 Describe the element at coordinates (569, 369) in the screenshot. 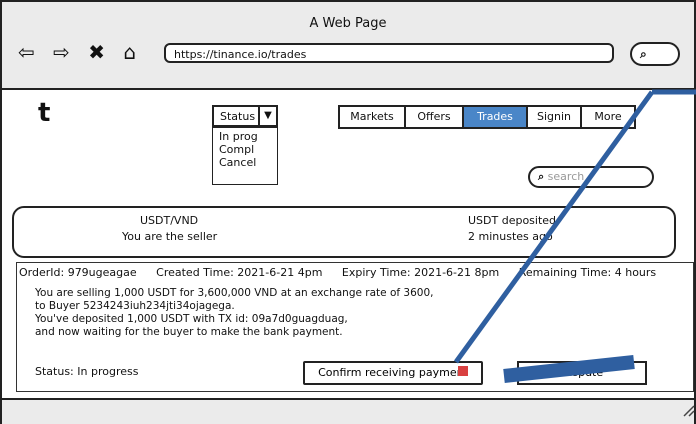

I see `annotation-strike` at that location.